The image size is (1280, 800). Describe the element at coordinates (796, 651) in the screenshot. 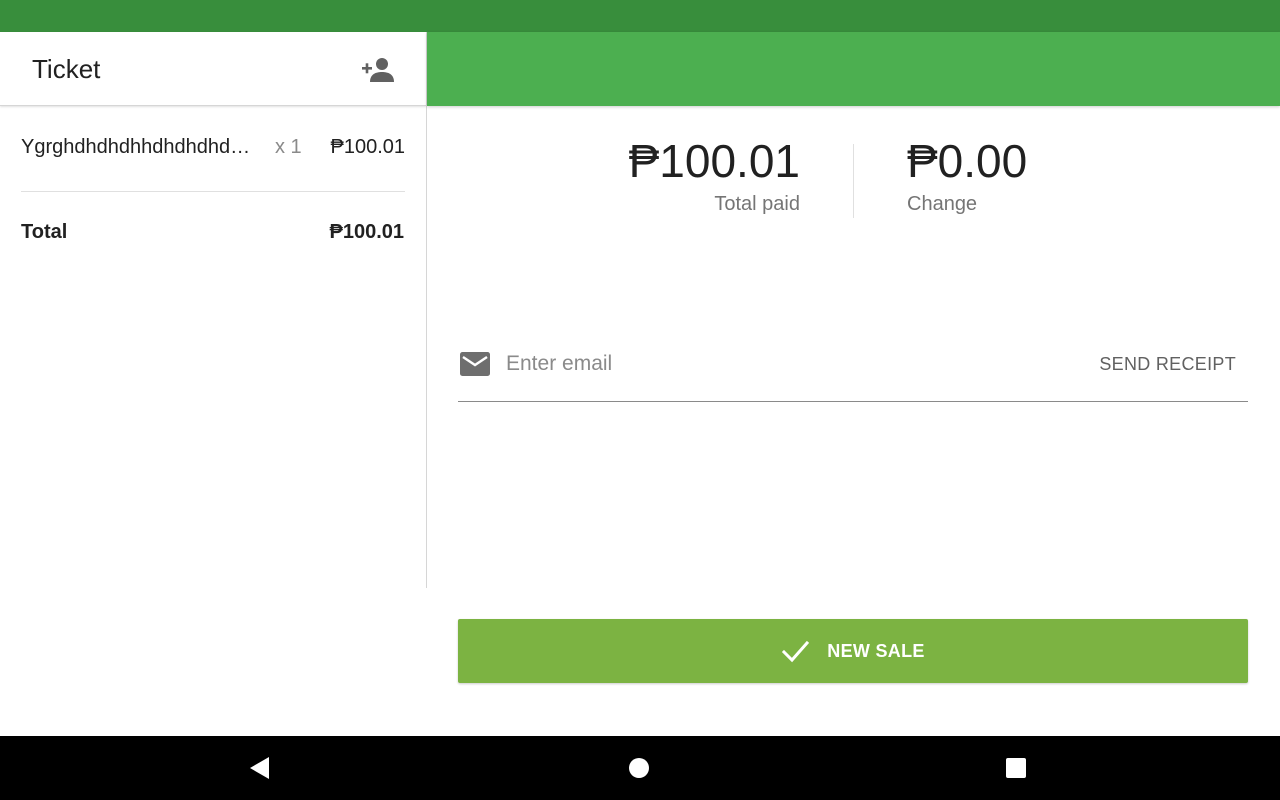

I see `check-icon` at that location.